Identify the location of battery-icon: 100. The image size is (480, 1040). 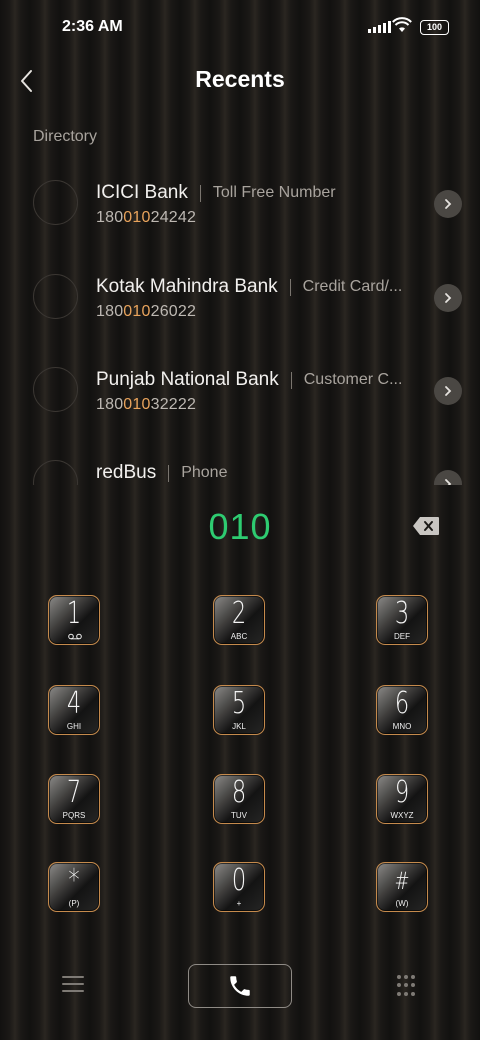
(434, 27).